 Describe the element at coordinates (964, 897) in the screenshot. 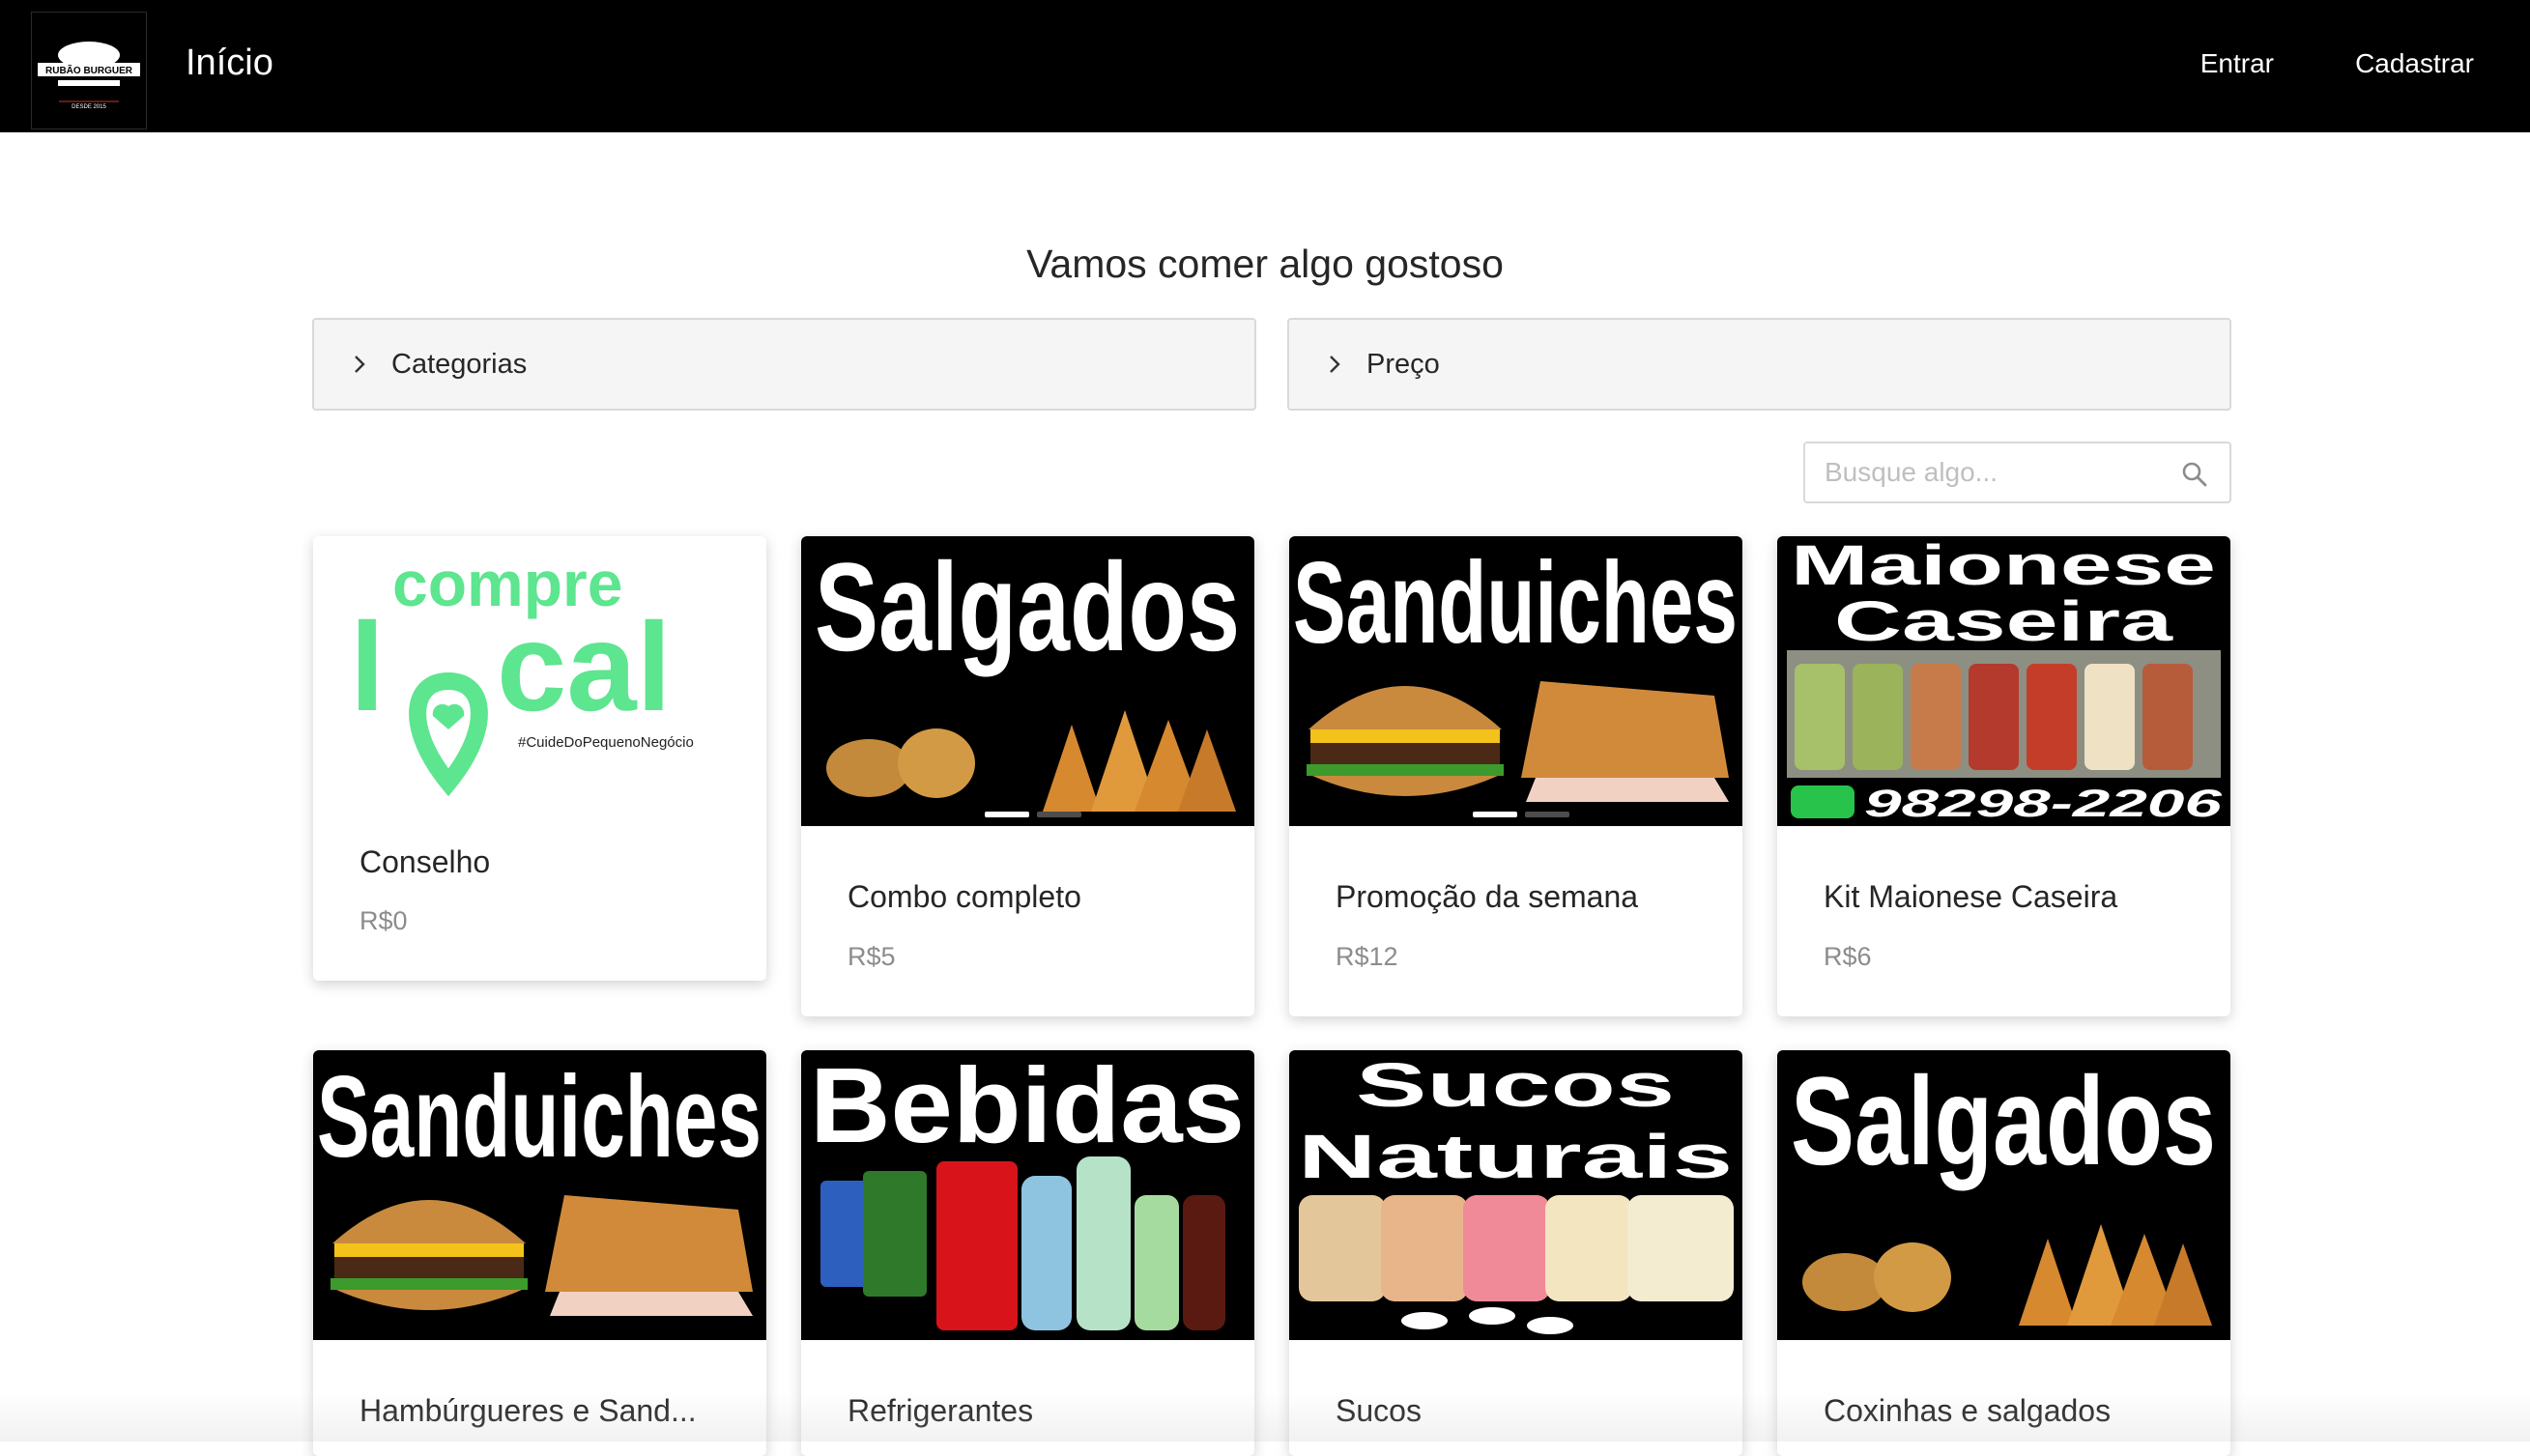

I see `card-title: Combo completo` at that location.